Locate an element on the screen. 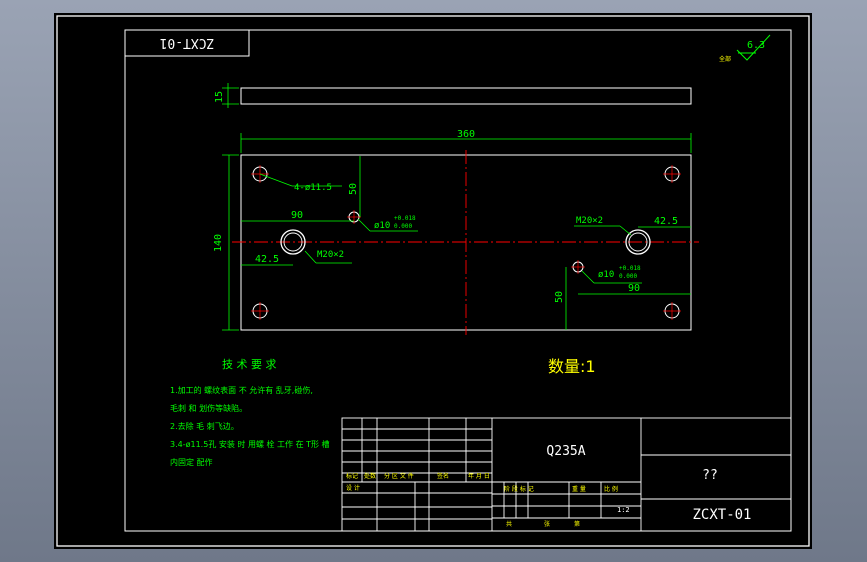 This screenshot has width=867, height=562. tb-label-stage: 阶 段 标 记 is located at coordinates (519, 489).